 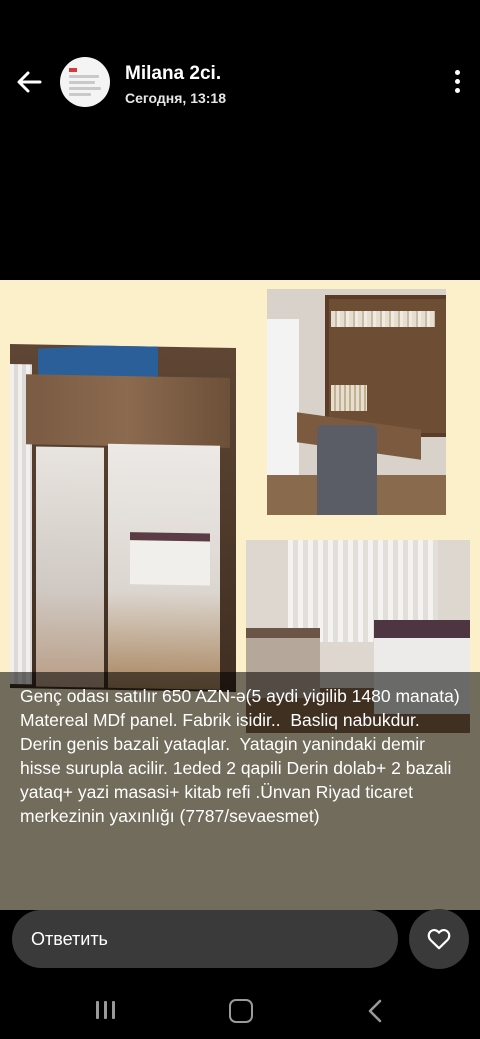 I want to click on reply-placeholder: Ответить, so click(x=69, y=939).